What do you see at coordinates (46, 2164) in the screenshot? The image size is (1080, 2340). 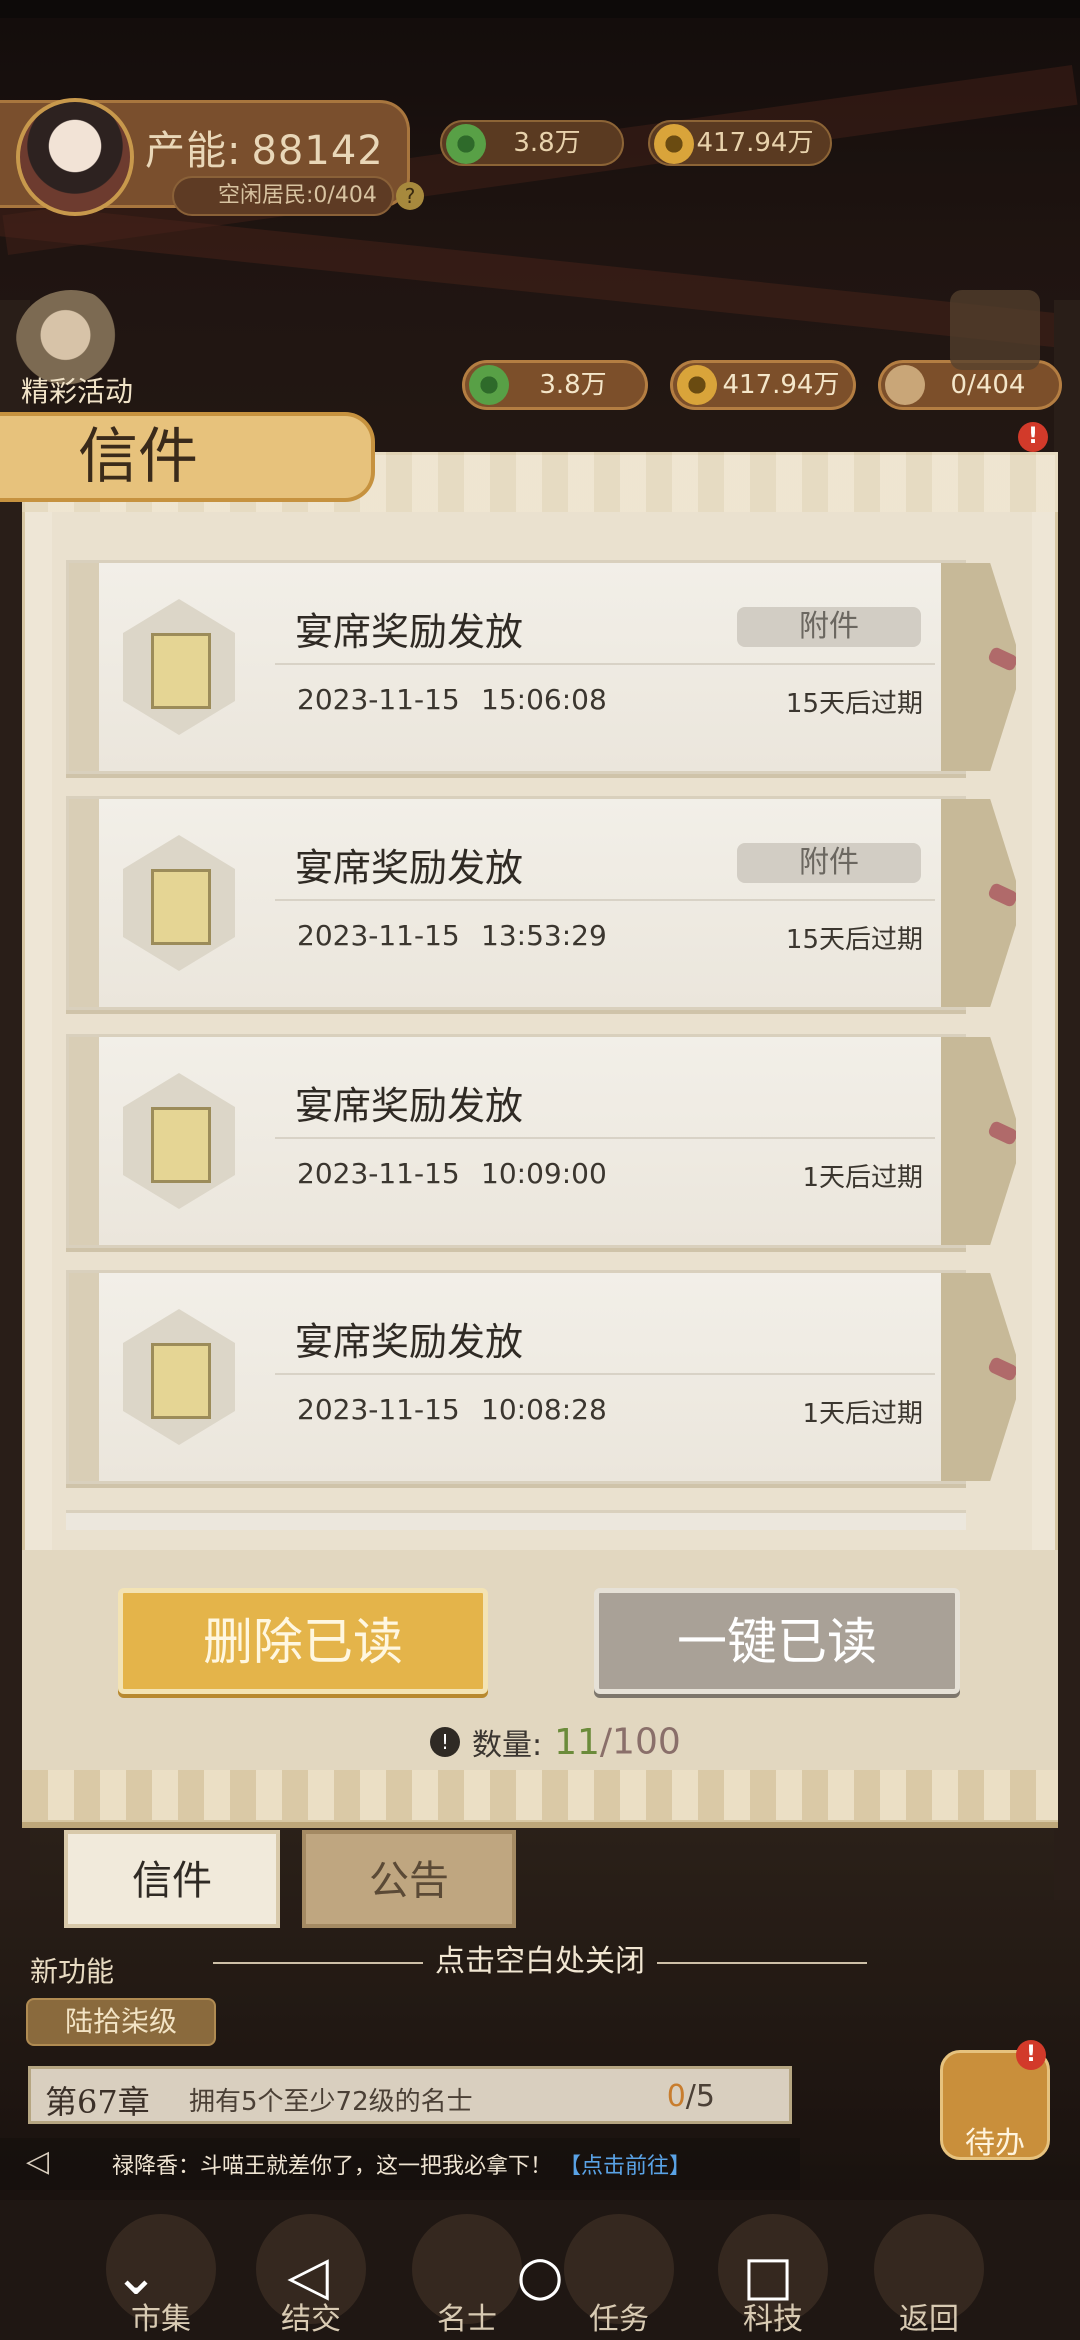 I see `speaker-icon: ◁` at bounding box center [46, 2164].